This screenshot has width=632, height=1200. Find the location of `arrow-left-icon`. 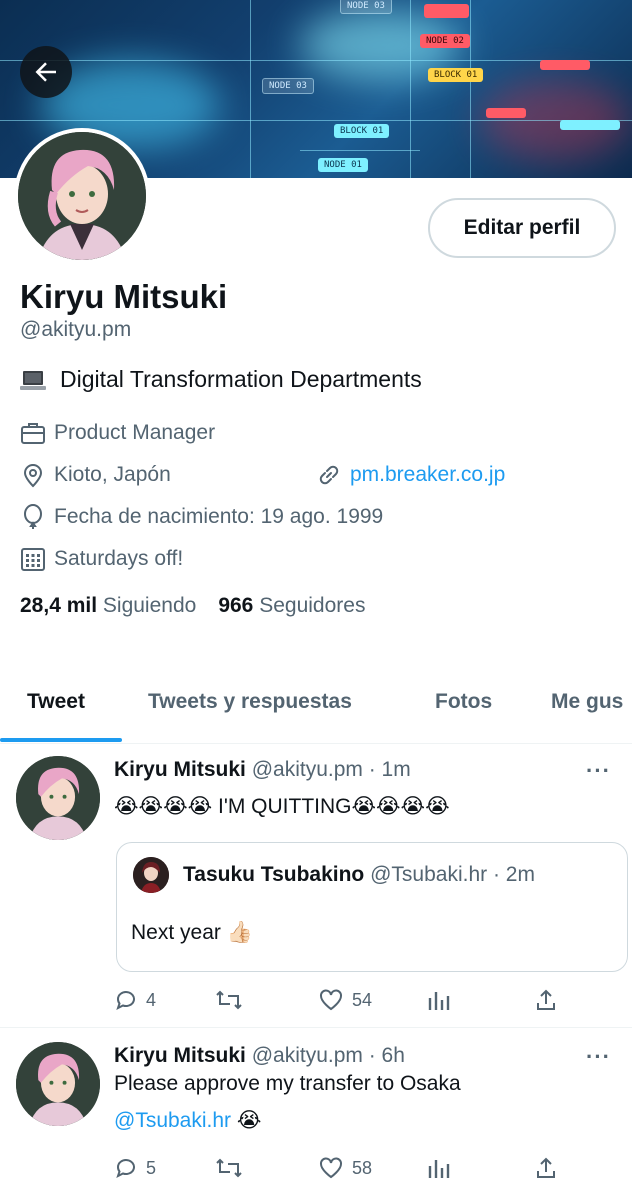

arrow-left-icon is located at coordinates (45, 72).